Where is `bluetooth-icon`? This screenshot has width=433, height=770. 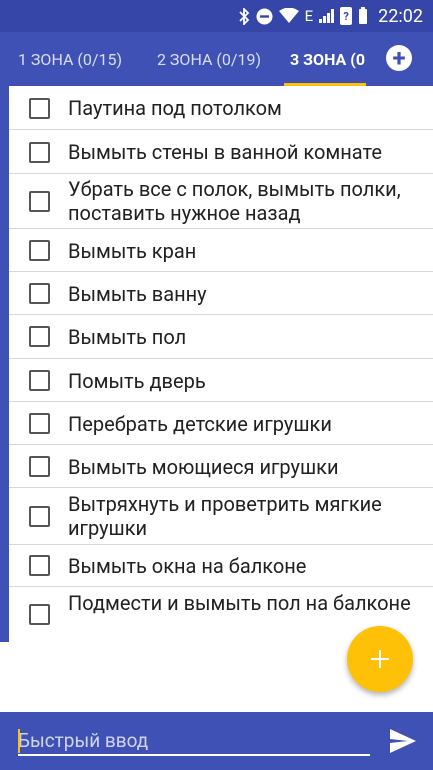 bluetooth-icon is located at coordinates (244, 16).